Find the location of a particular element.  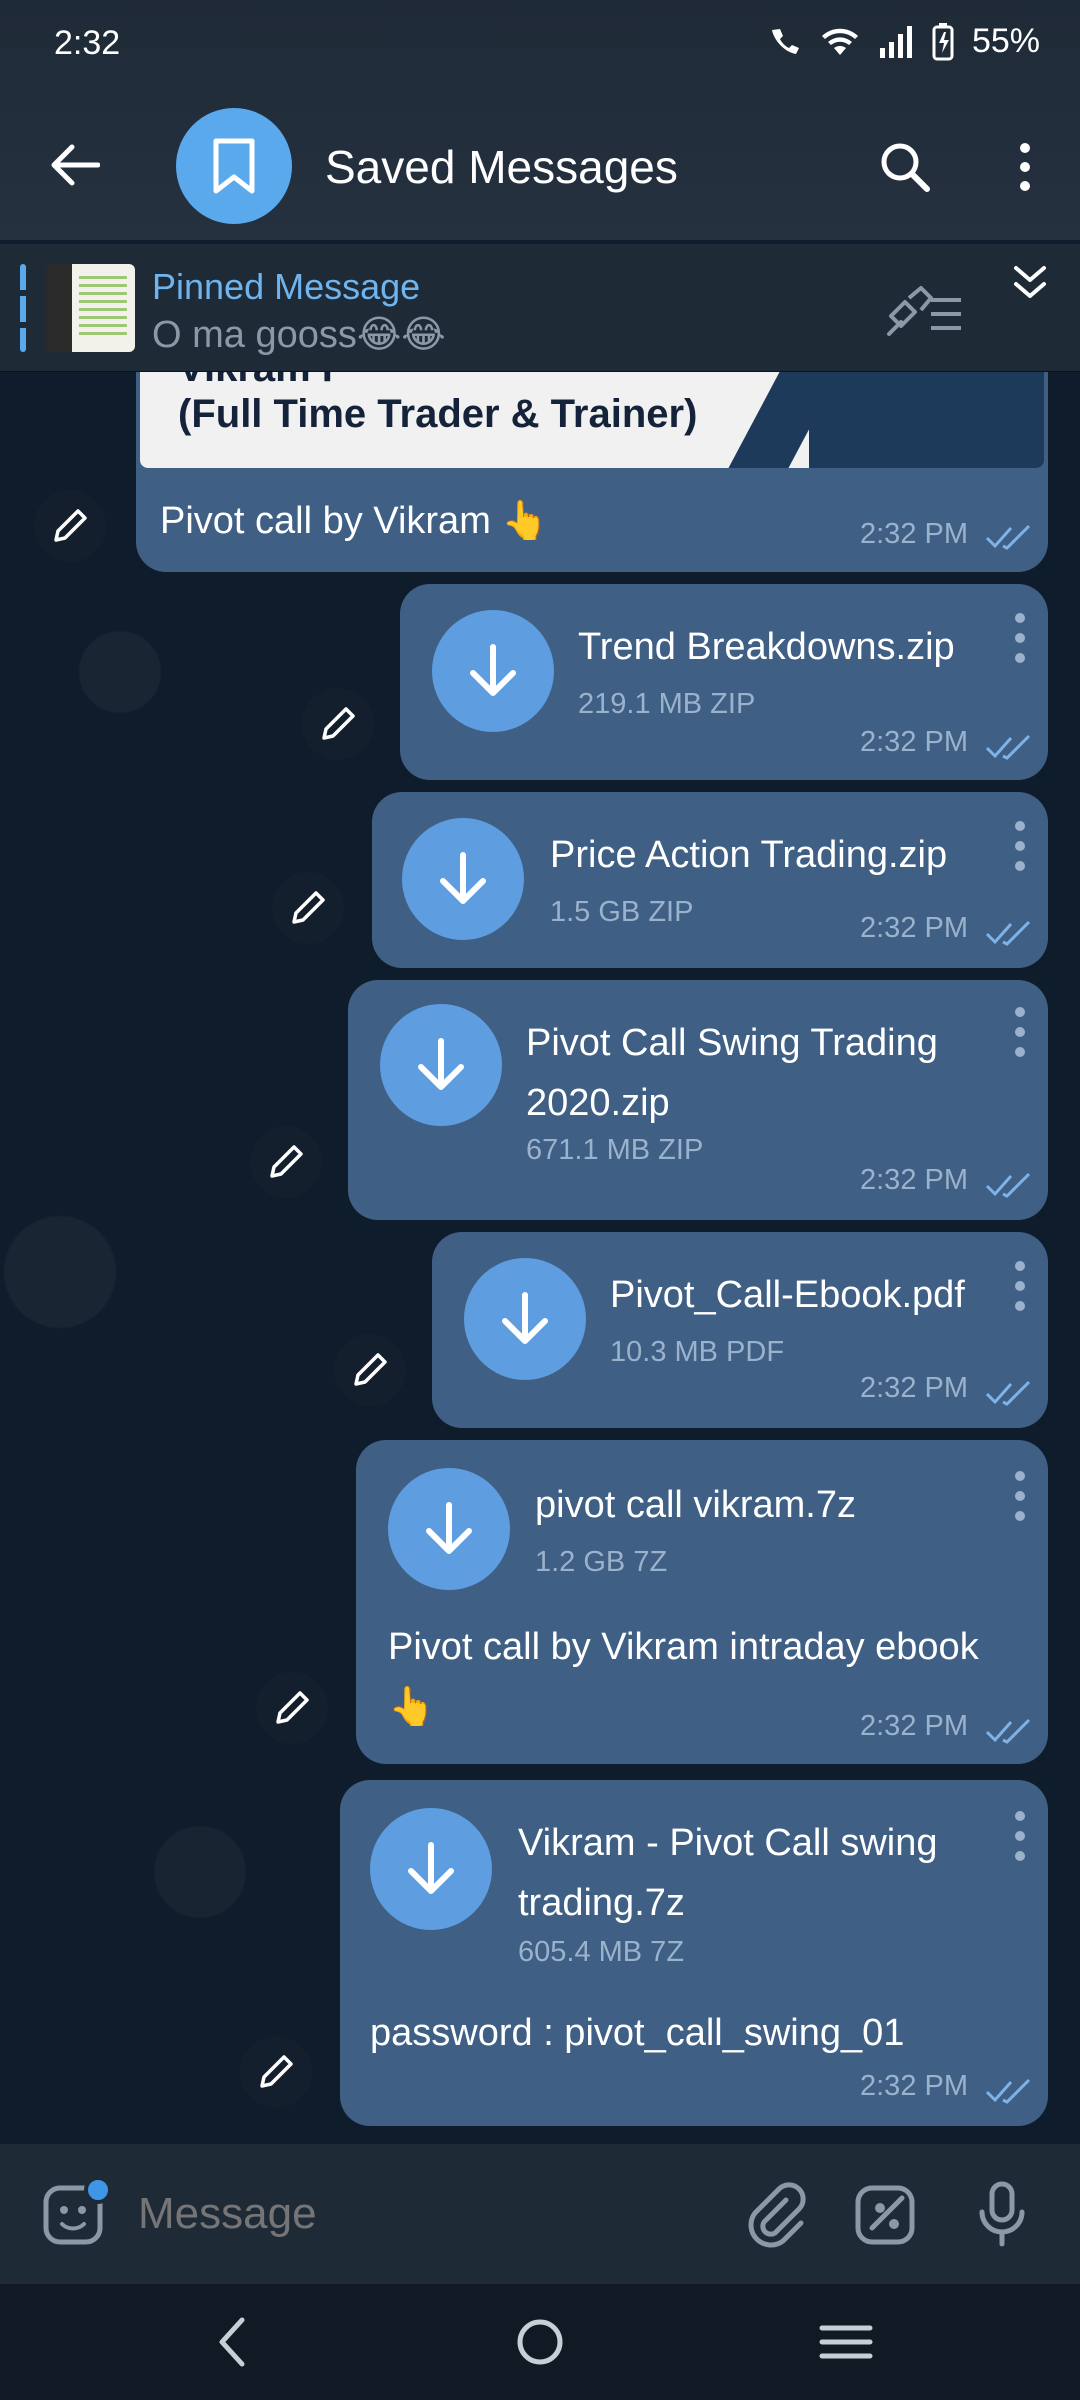

file-size: 605.4 MB 7Z is located at coordinates (601, 1952).